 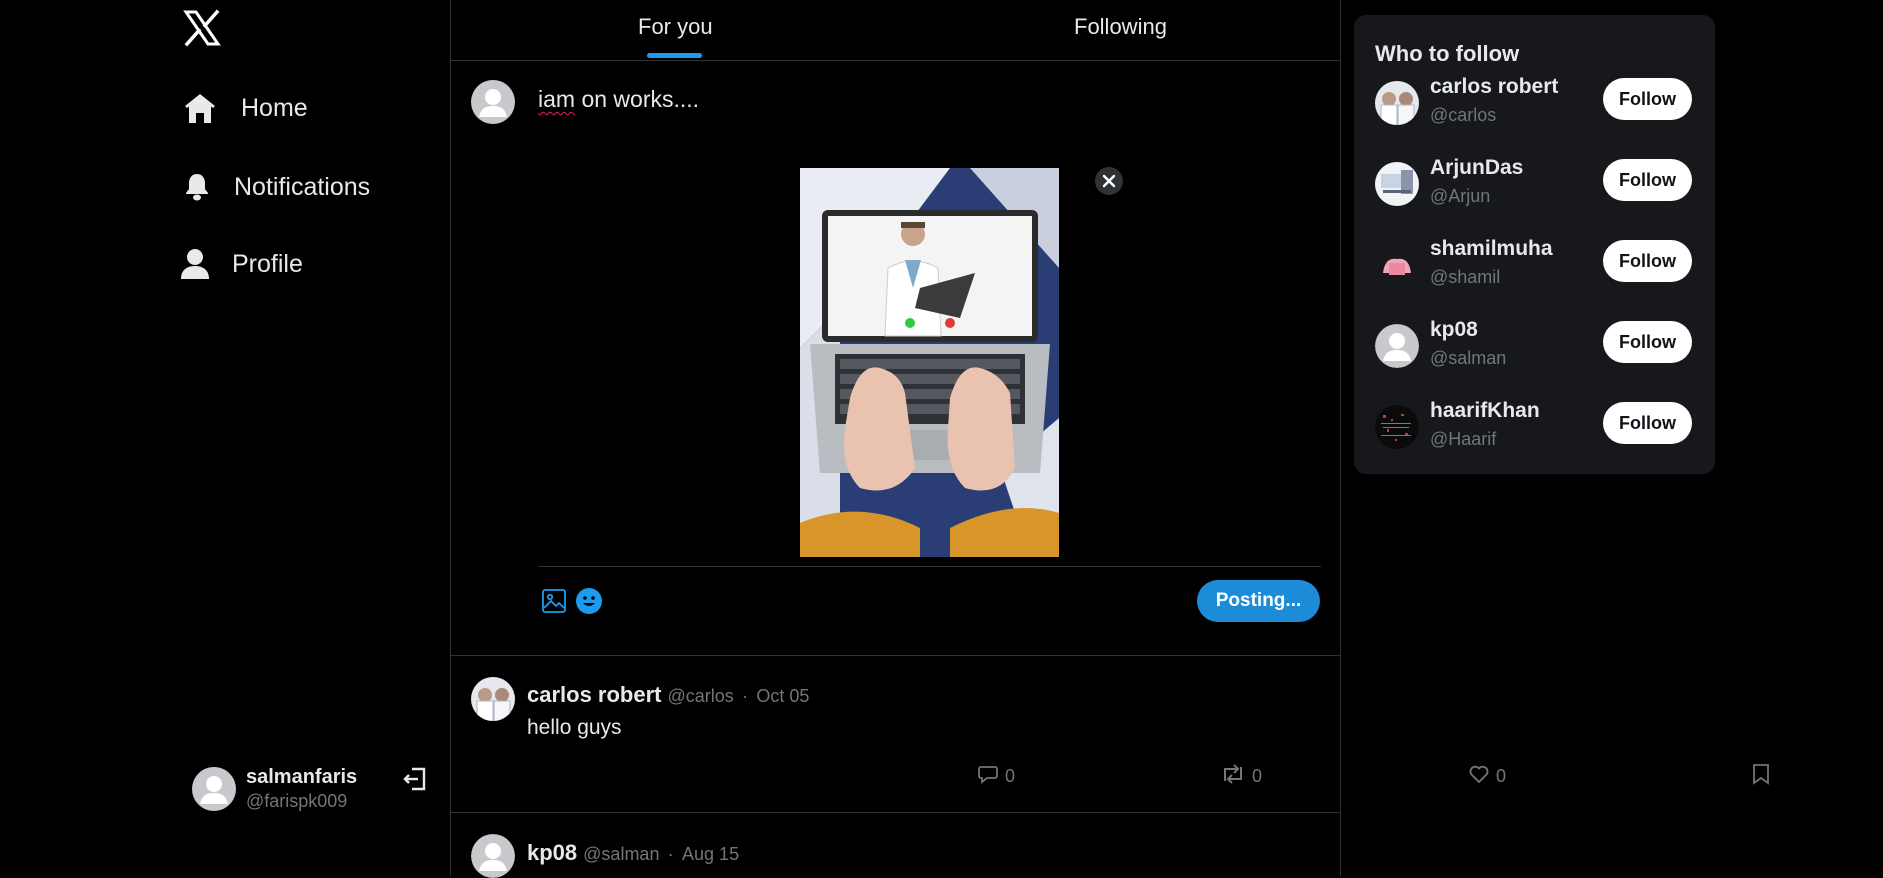 What do you see at coordinates (988, 776) in the screenshot?
I see `reply-icon` at bounding box center [988, 776].